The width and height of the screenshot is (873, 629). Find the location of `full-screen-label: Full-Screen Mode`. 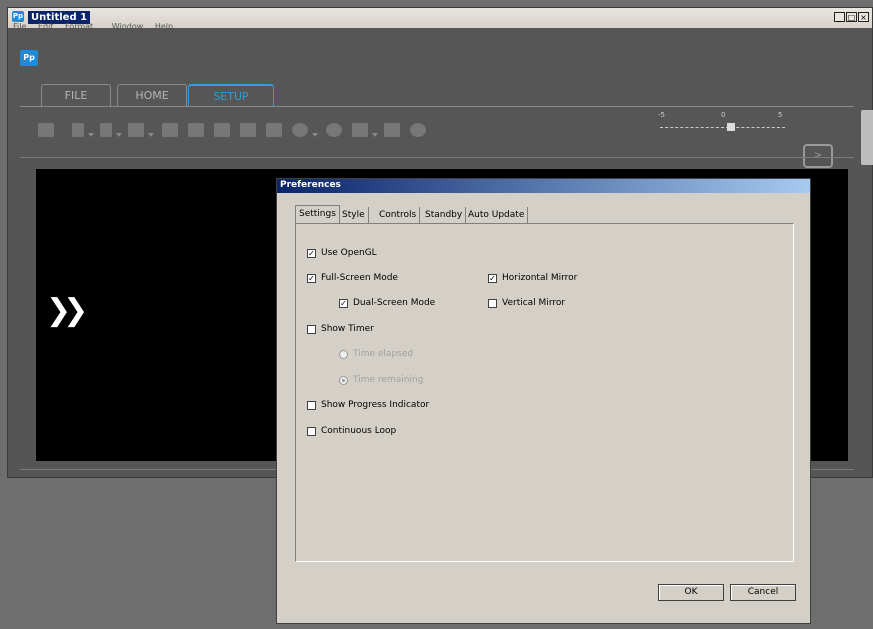

full-screen-label: Full-Screen Mode is located at coordinates (359, 278).